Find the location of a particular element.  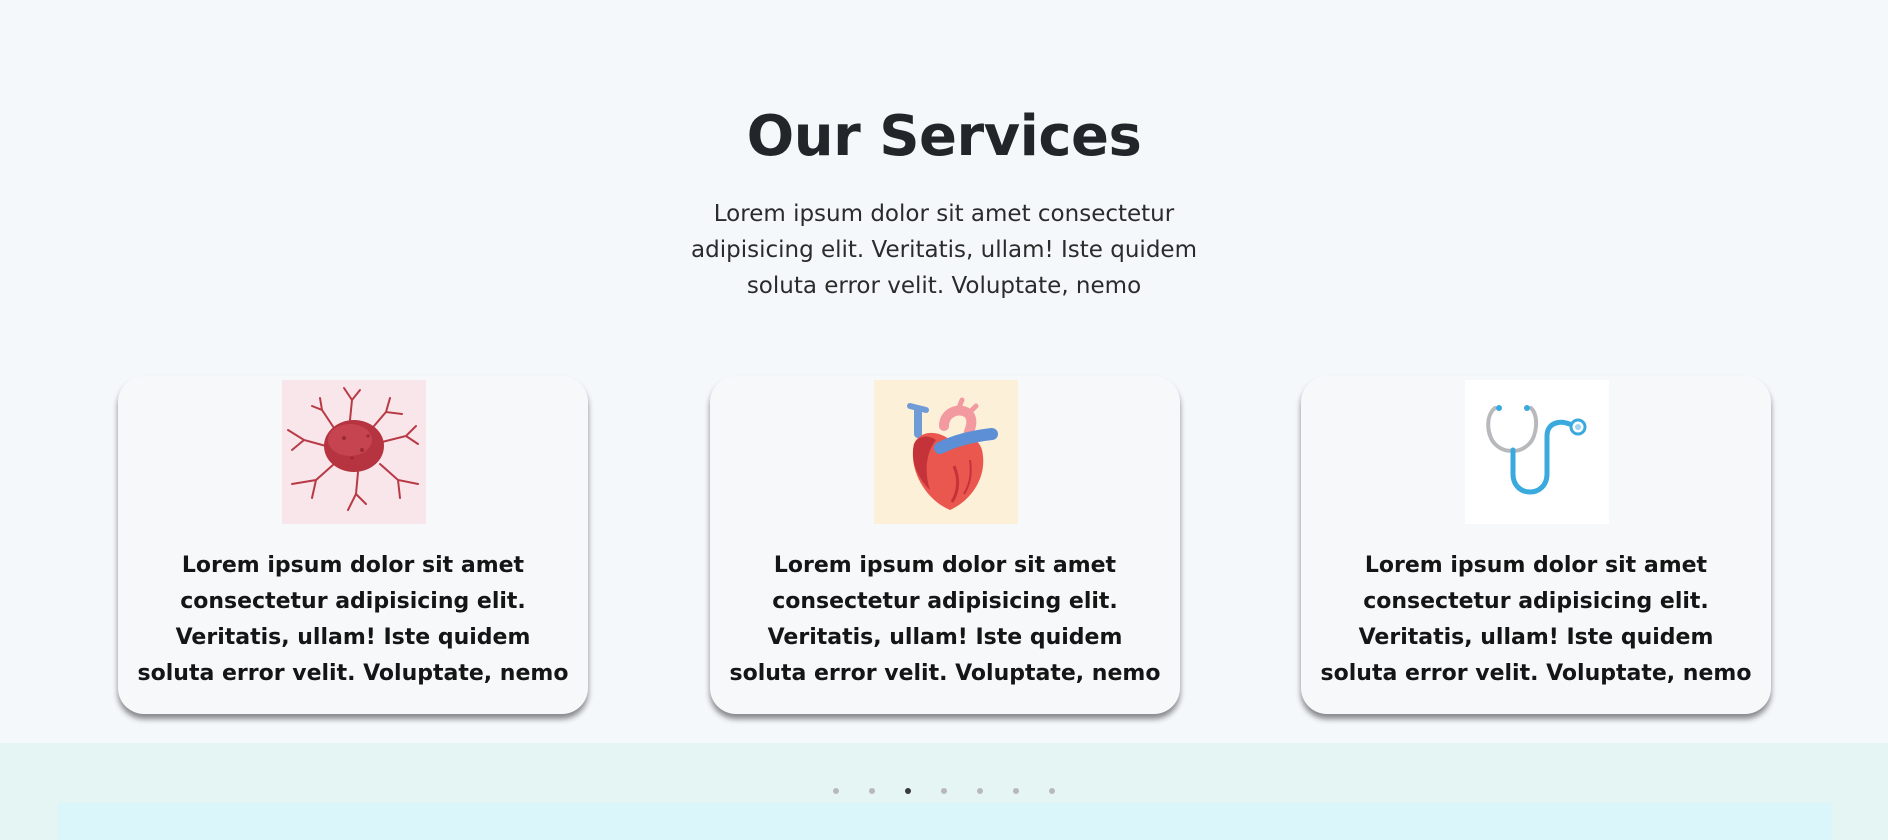

next-section-strip is located at coordinates (945, 821).